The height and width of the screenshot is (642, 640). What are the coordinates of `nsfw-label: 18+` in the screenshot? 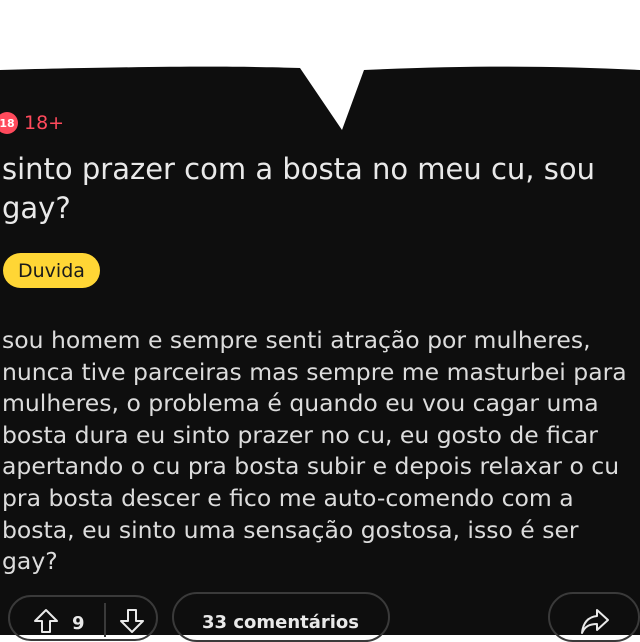 It's located at (44, 123).